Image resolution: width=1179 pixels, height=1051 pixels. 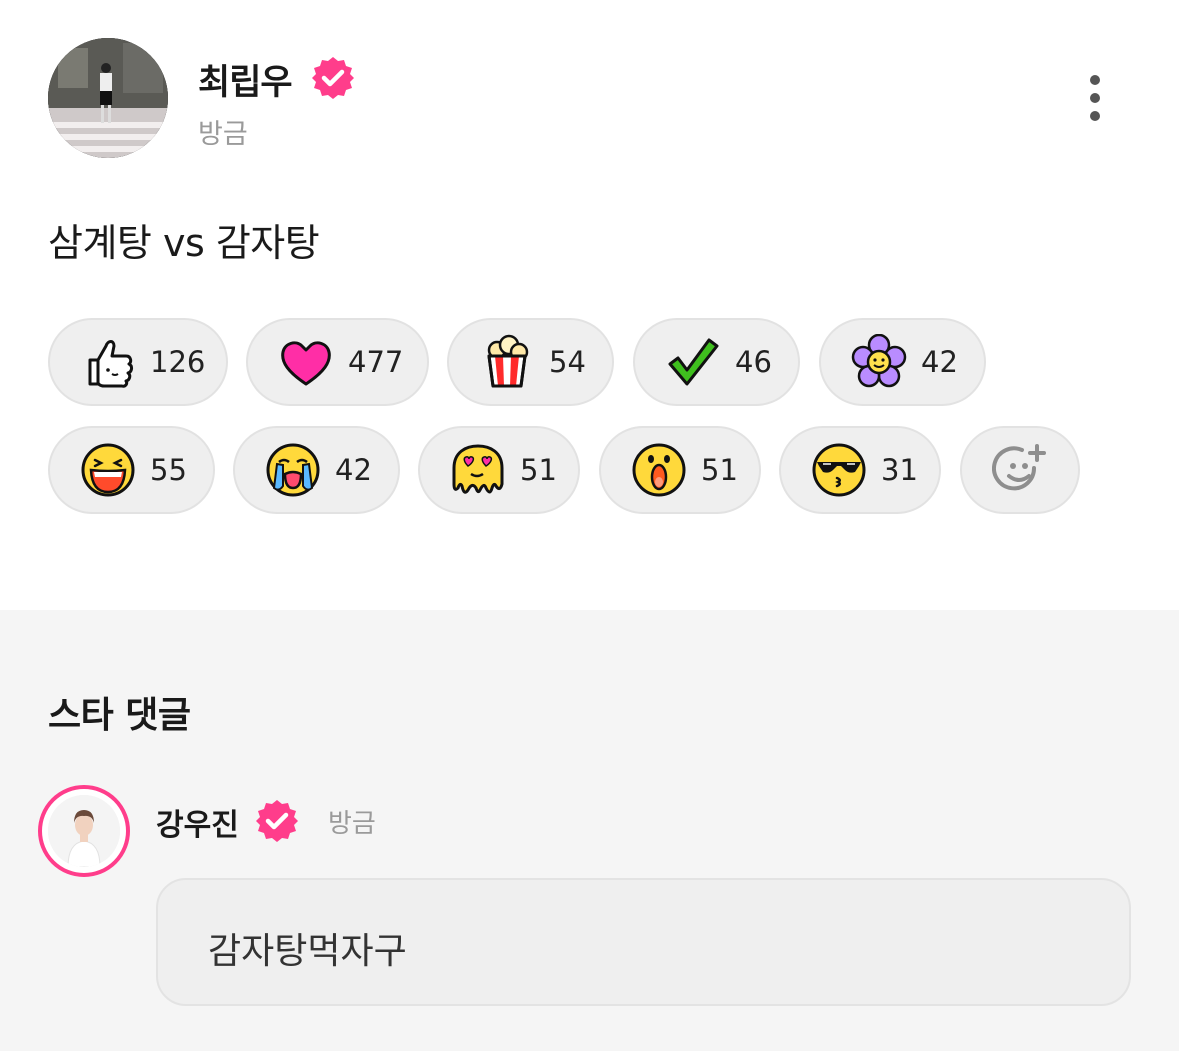 What do you see at coordinates (1095, 98) in the screenshot?
I see `more-options-icon` at bounding box center [1095, 98].